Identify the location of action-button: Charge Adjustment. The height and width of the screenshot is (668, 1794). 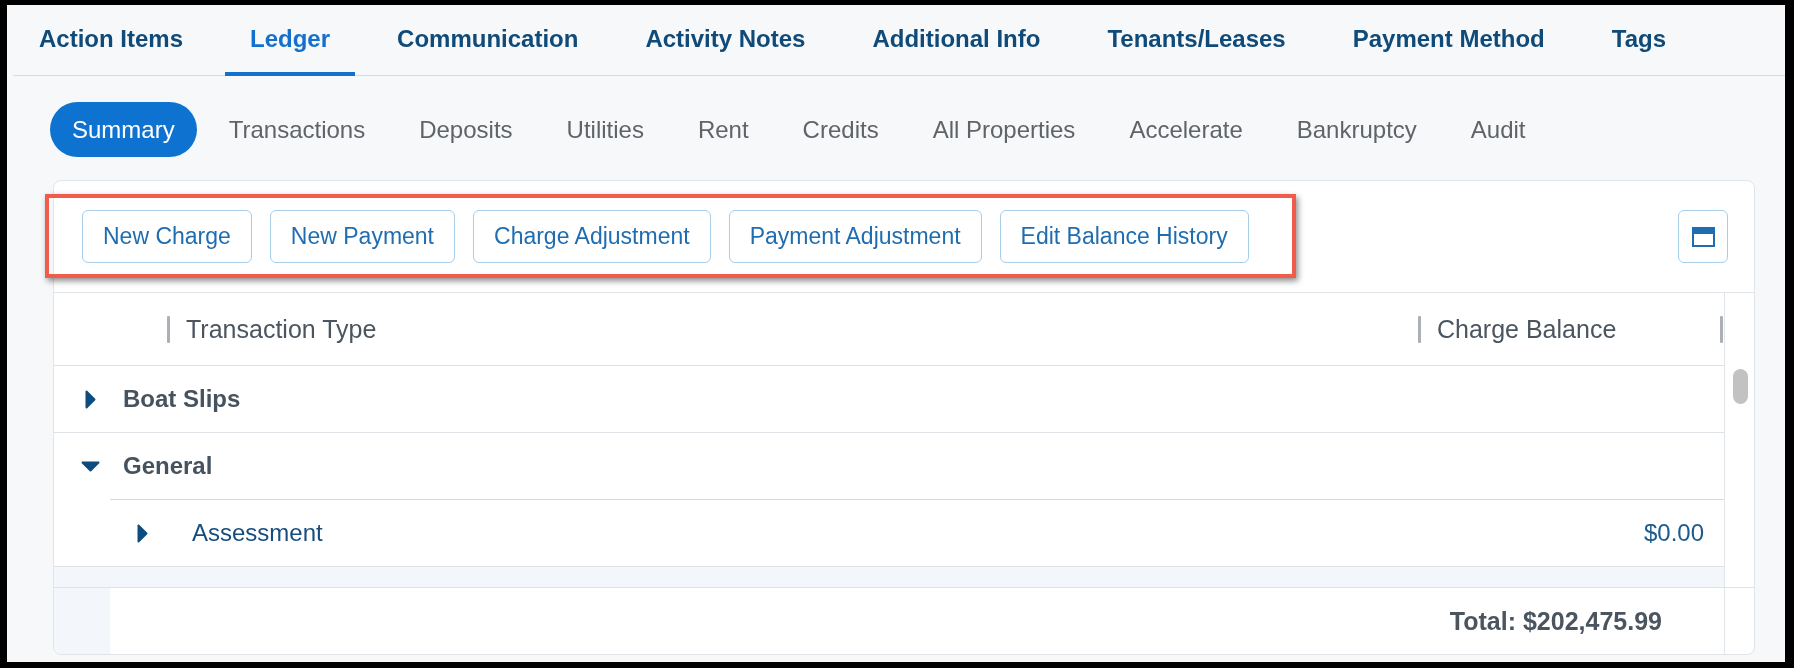
(592, 236).